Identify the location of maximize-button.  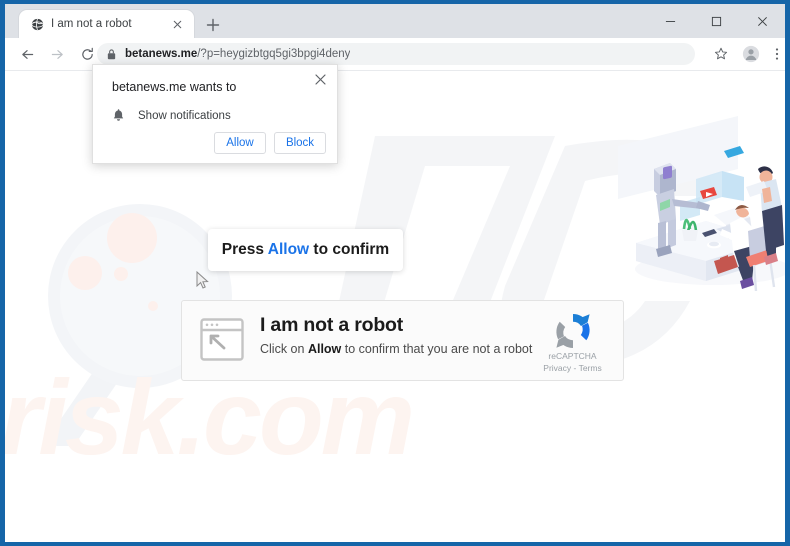
(716, 21).